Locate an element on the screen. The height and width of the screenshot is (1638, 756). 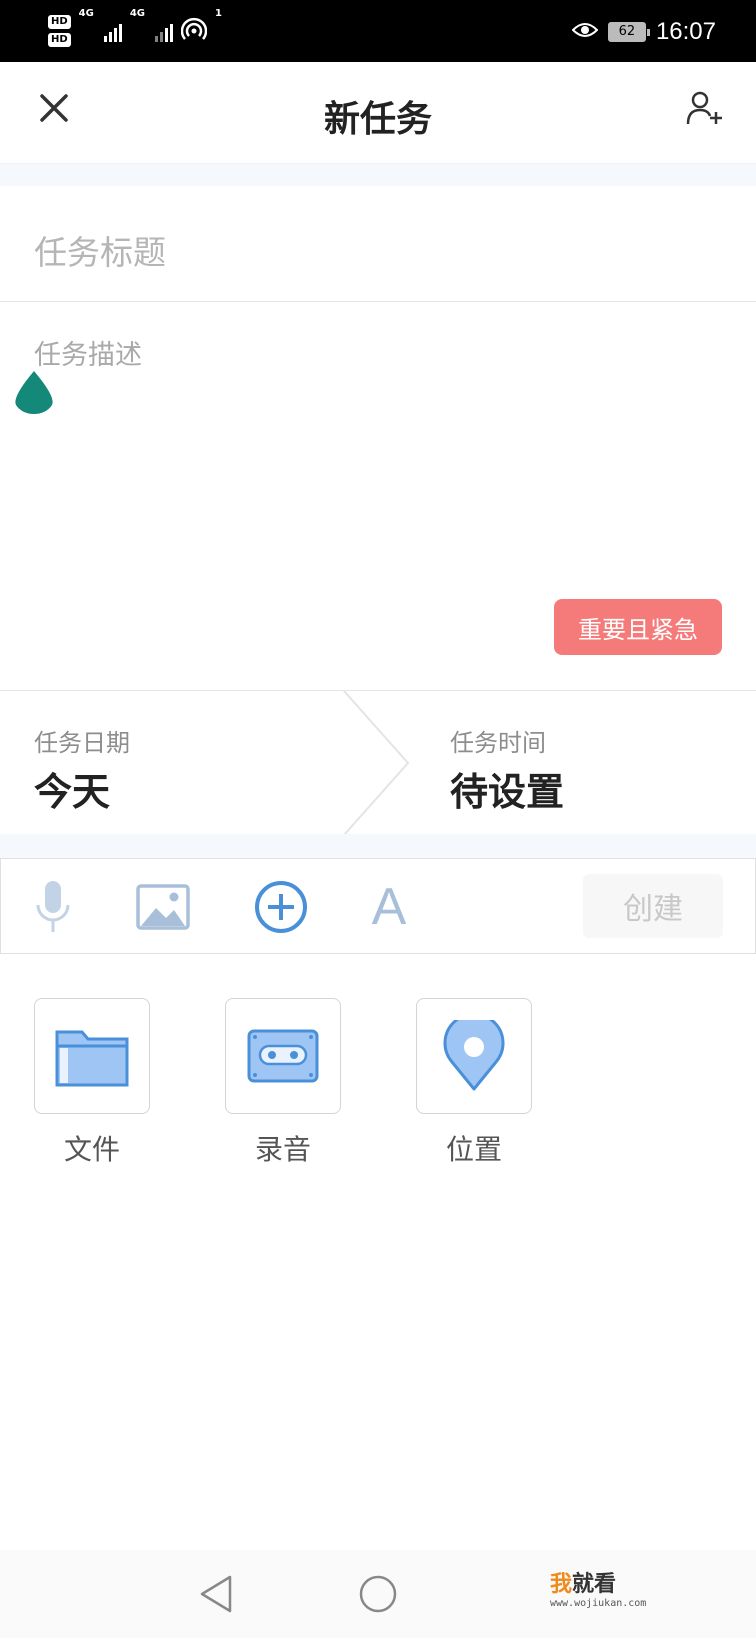
image-button is located at coordinates (163, 907).